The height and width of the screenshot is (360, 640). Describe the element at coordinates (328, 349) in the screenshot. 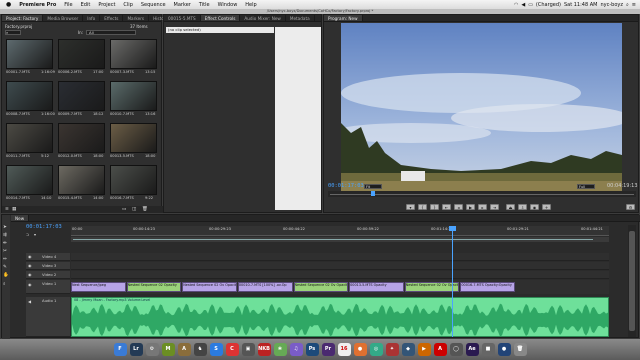

I see `premiere-icon: Pr` at that location.